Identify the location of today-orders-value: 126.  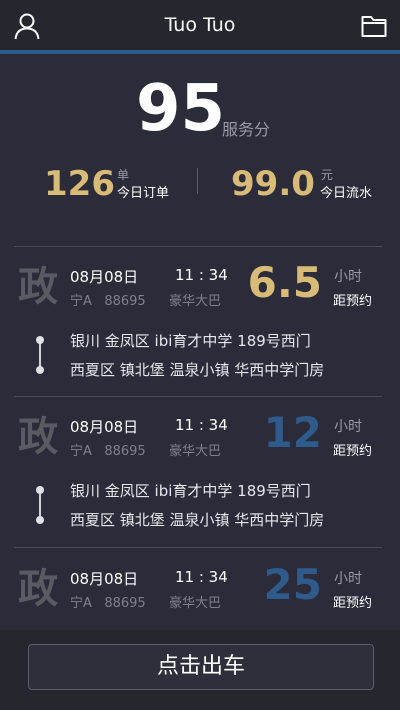
(79, 184).